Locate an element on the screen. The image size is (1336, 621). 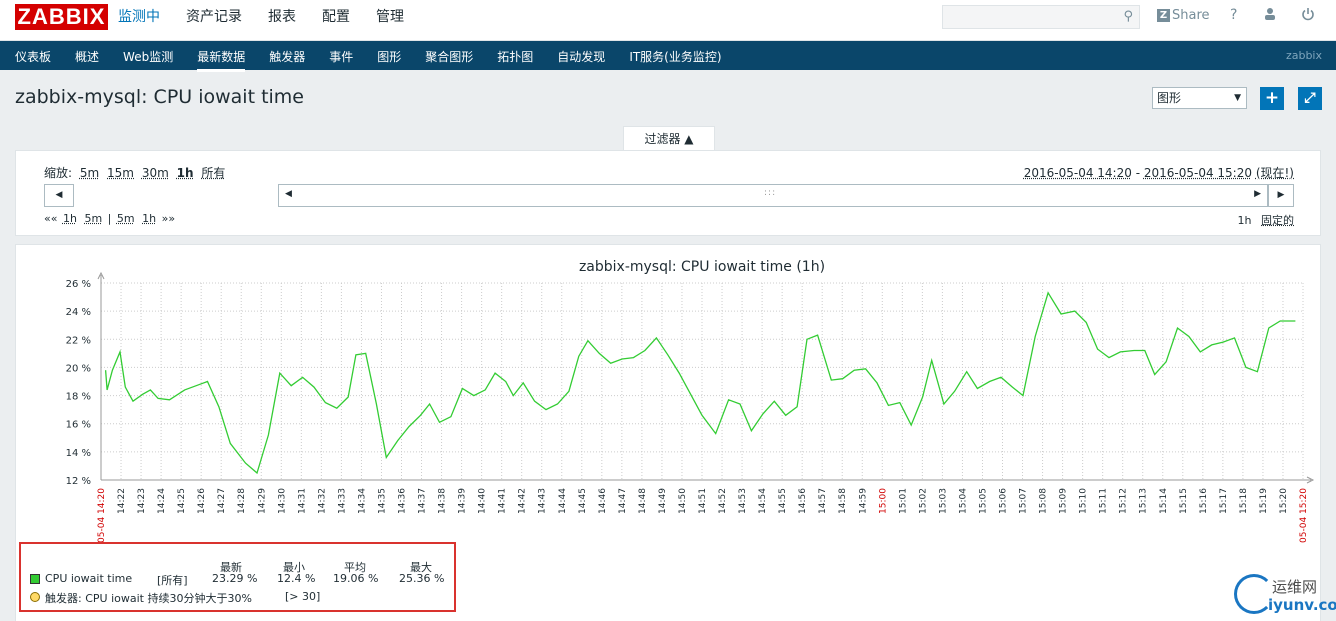
legend-trigger-swatch is located at coordinates (35, 597).